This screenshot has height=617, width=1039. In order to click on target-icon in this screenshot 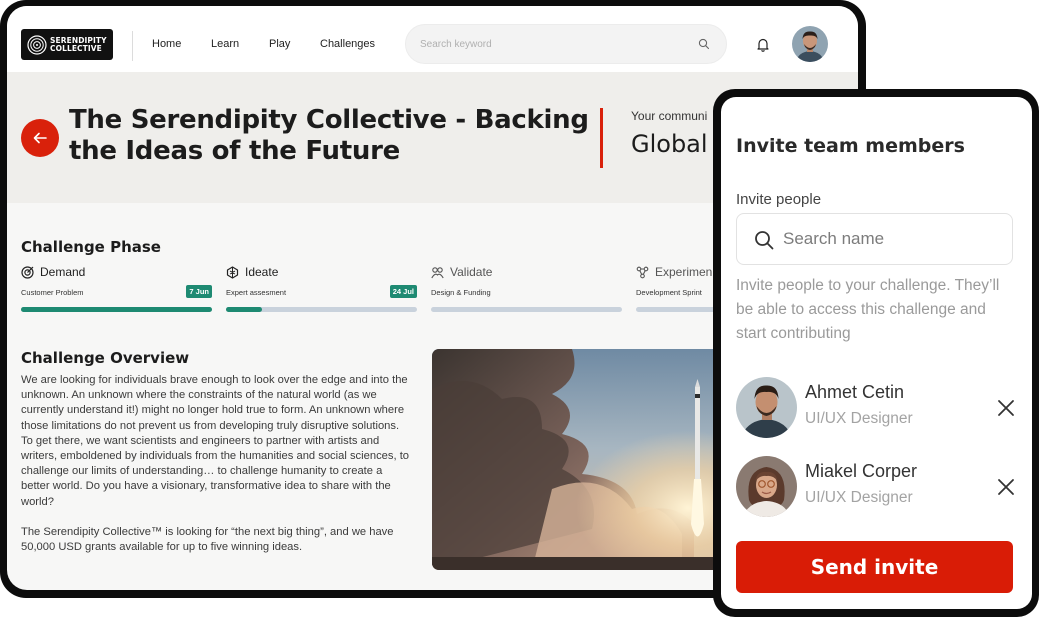, I will do `click(27, 272)`.